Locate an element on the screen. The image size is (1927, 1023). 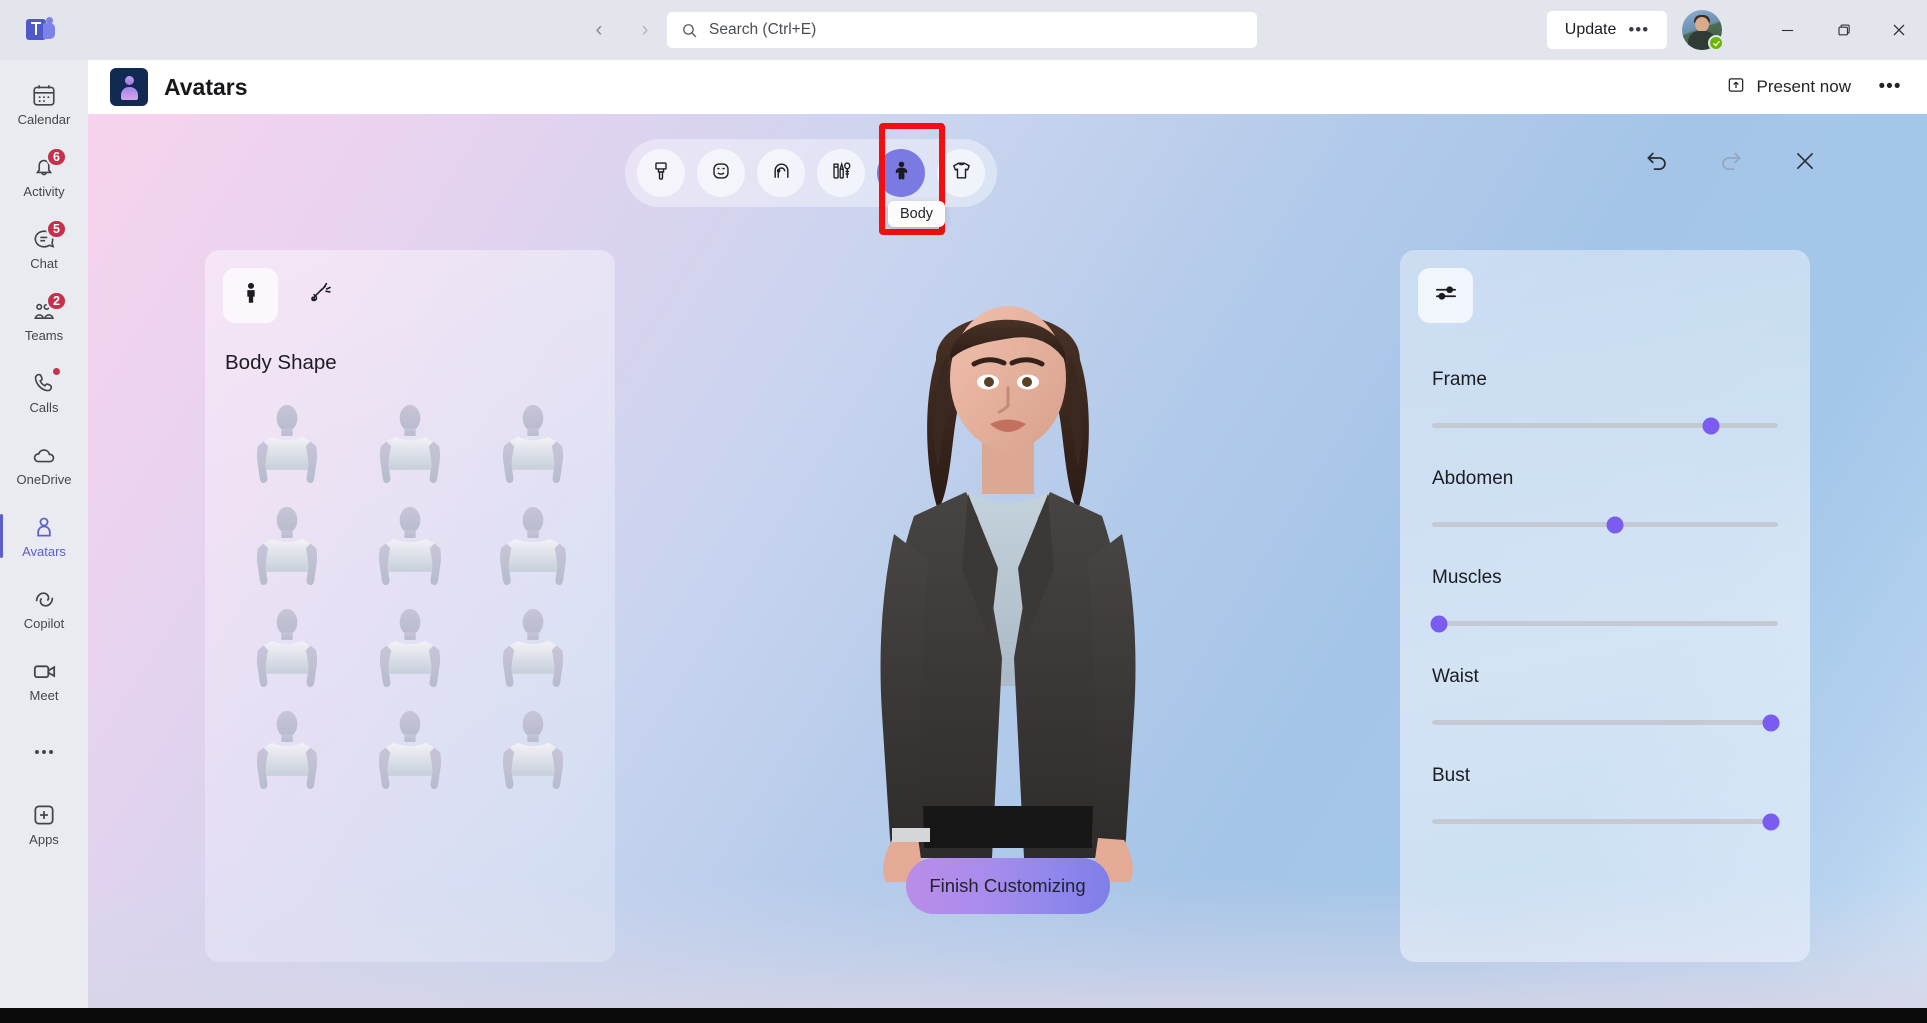
search-icon is located at coordinates (689, 30).